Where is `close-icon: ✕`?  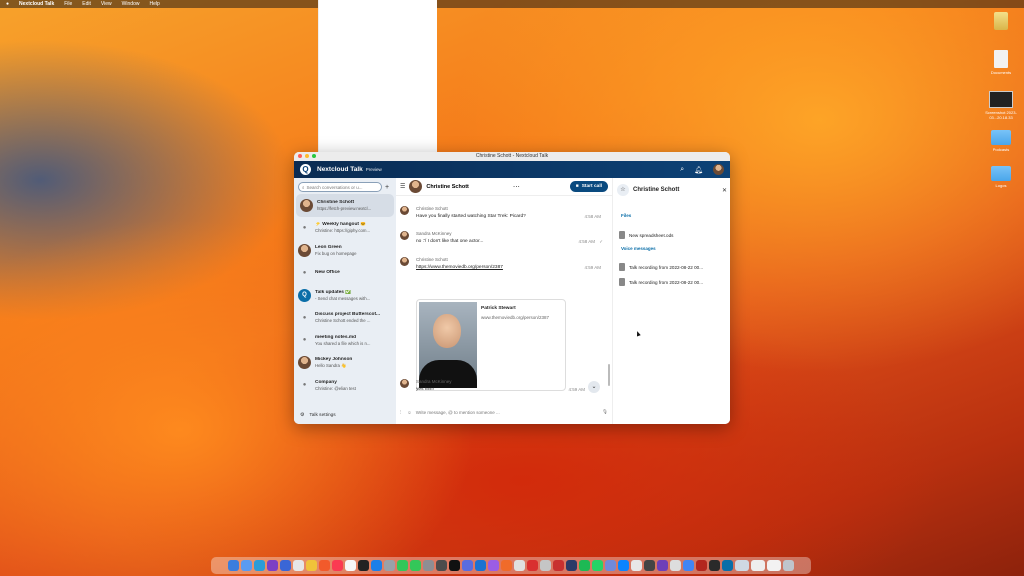 close-icon: ✕ is located at coordinates (724, 190).